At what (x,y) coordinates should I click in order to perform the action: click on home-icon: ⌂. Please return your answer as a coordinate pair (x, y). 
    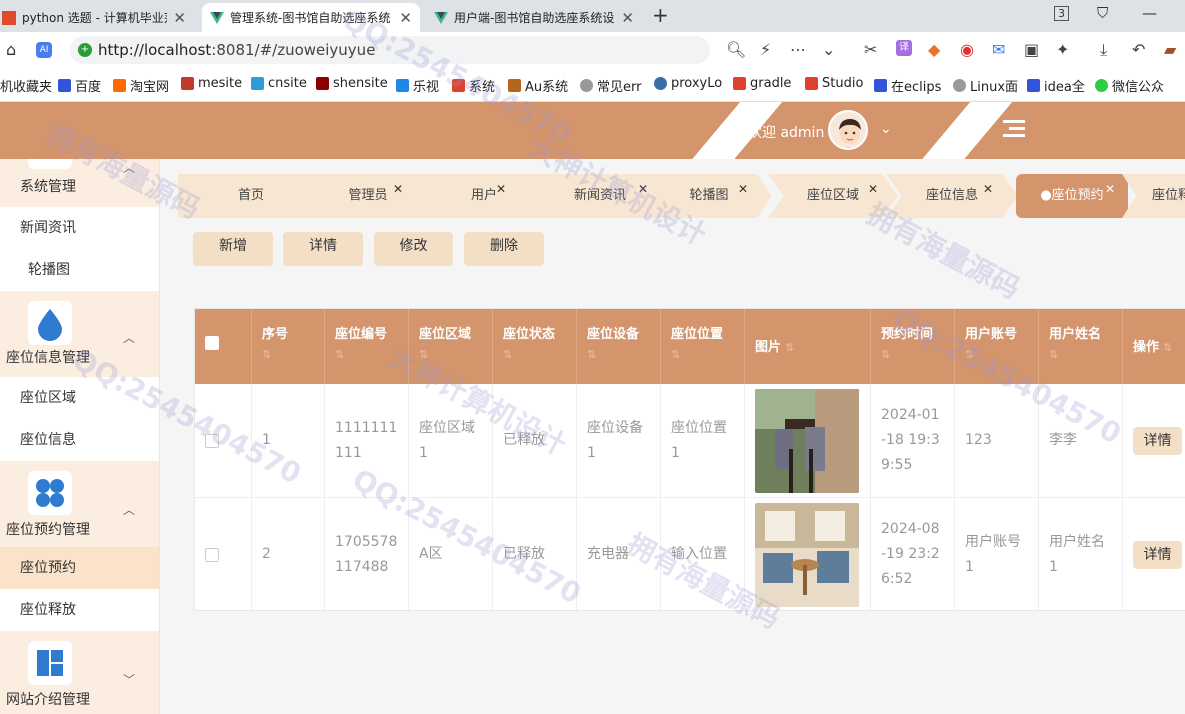
    Looking at the image, I should click on (11, 49).